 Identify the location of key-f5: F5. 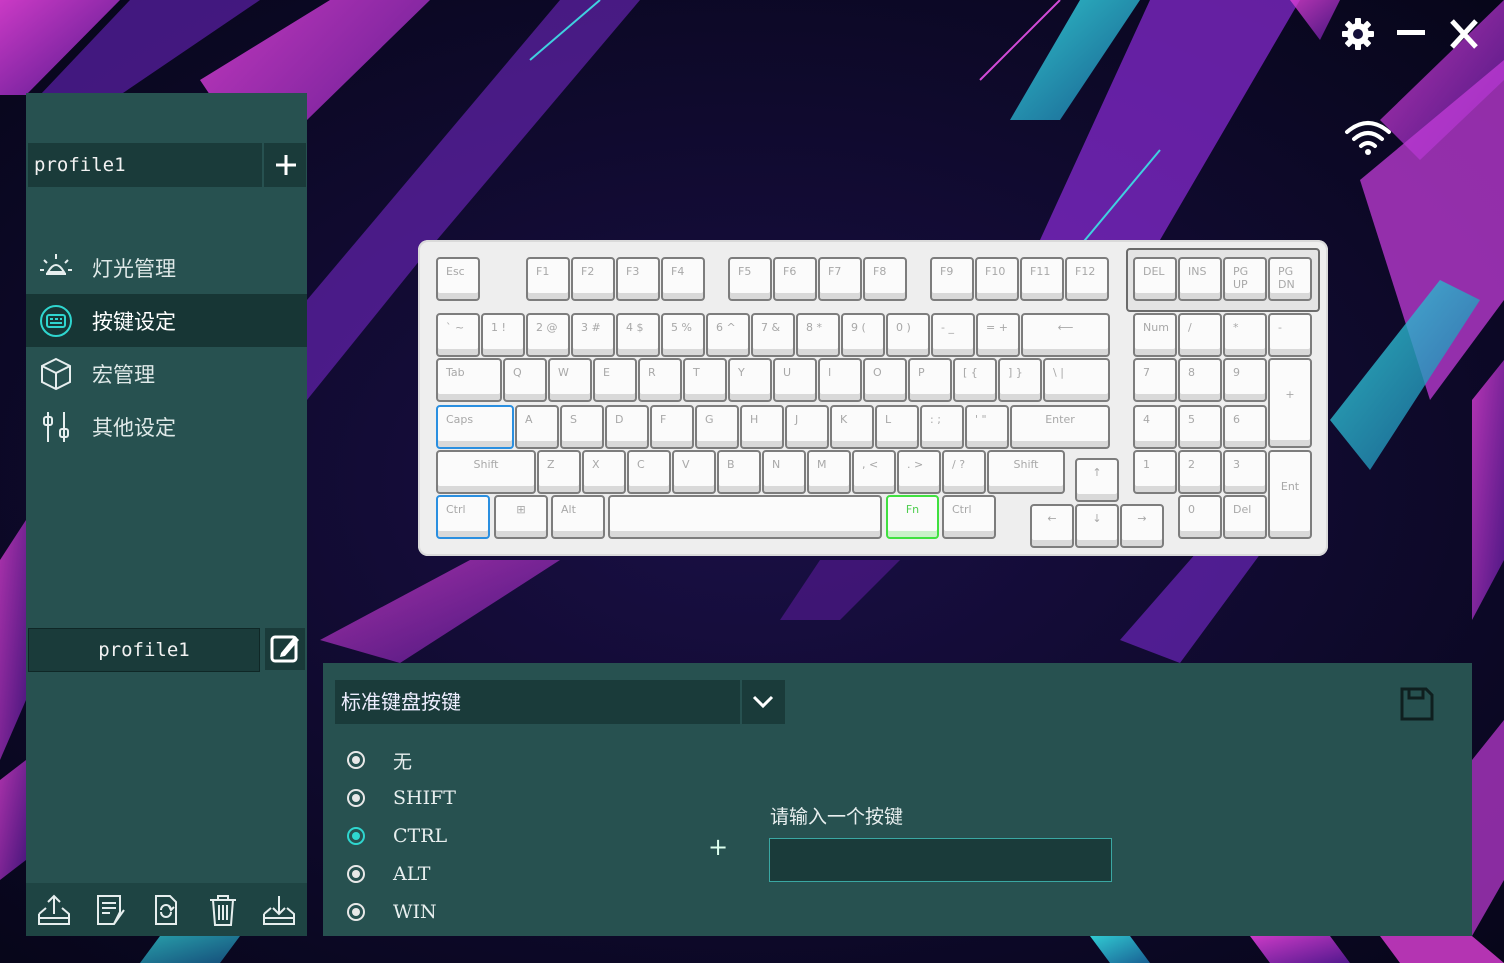
(750, 279).